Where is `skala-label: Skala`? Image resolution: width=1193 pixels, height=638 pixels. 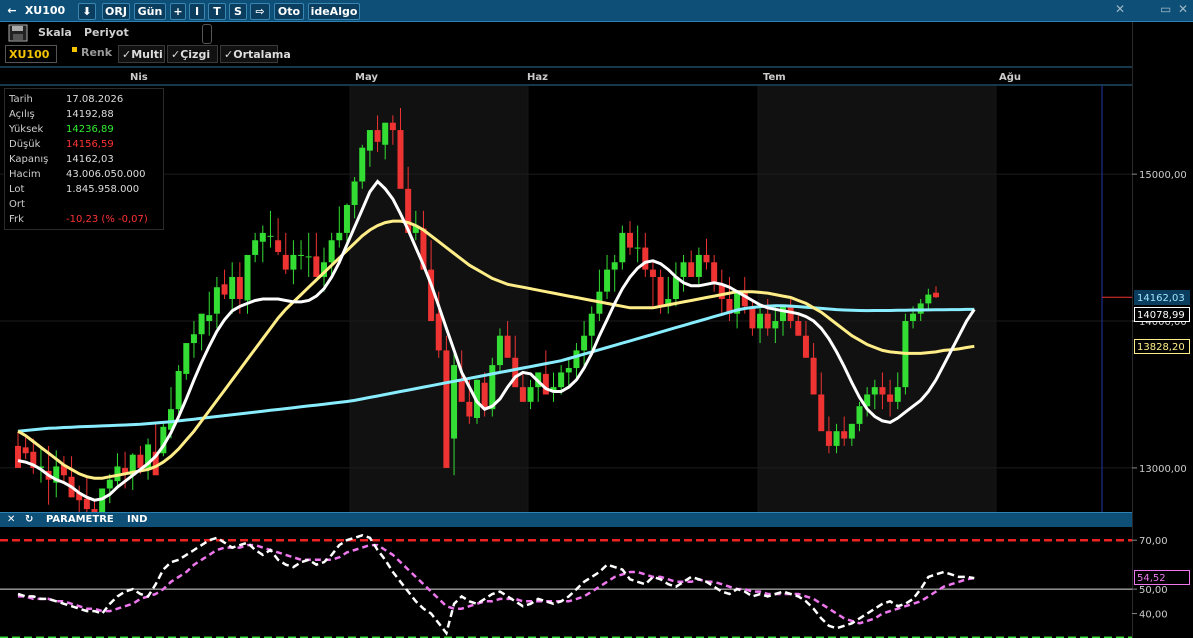
skala-label: Skala is located at coordinates (55, 32).